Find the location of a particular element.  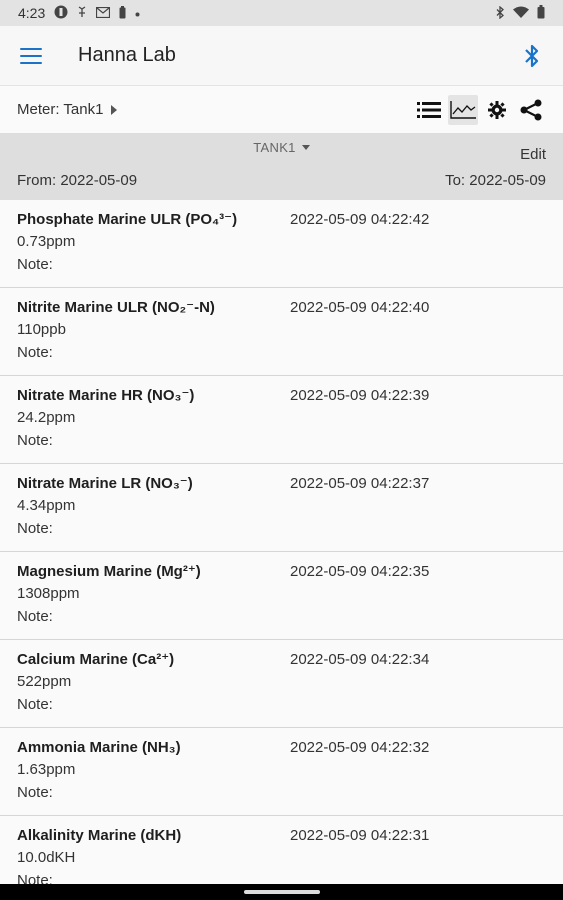

chart-view-button is located at coordinates (463, 109).